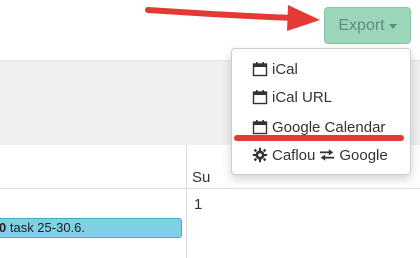  I want to click on annotation-arrow-icon, so click(232, 18).